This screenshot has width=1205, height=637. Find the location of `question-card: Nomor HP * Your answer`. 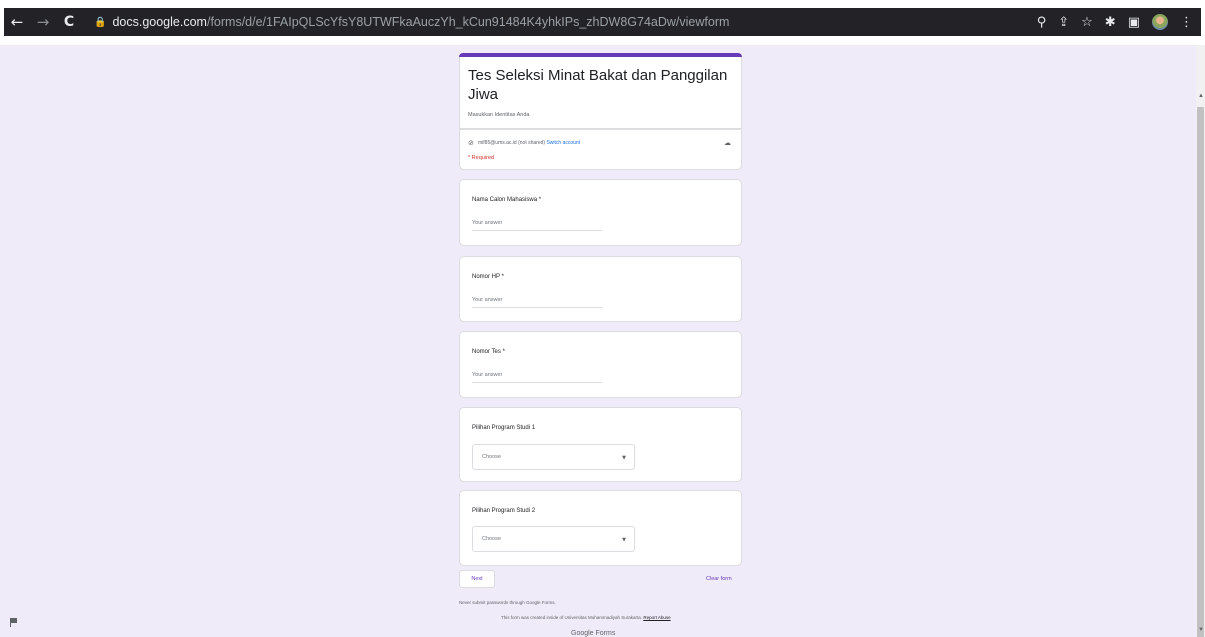

question-card: Nomor HP * Your answer is located at coordinates (600, 289).